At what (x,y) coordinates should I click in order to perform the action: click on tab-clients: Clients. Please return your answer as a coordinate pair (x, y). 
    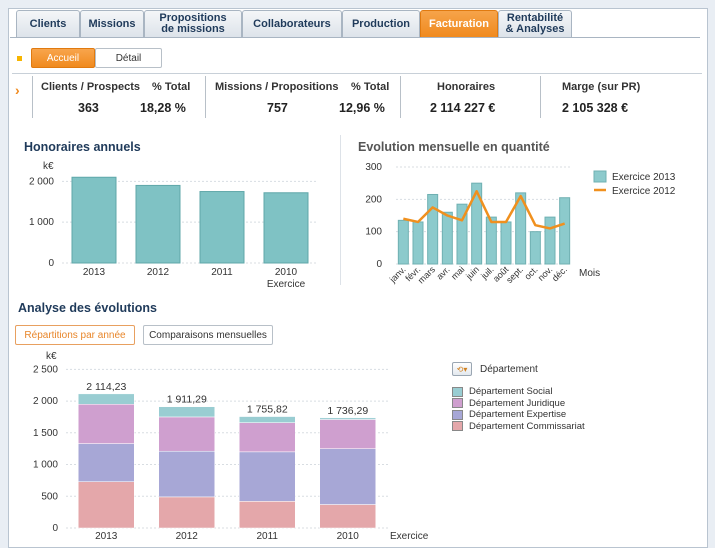
    Looking at the image, I should click on (48, 23).